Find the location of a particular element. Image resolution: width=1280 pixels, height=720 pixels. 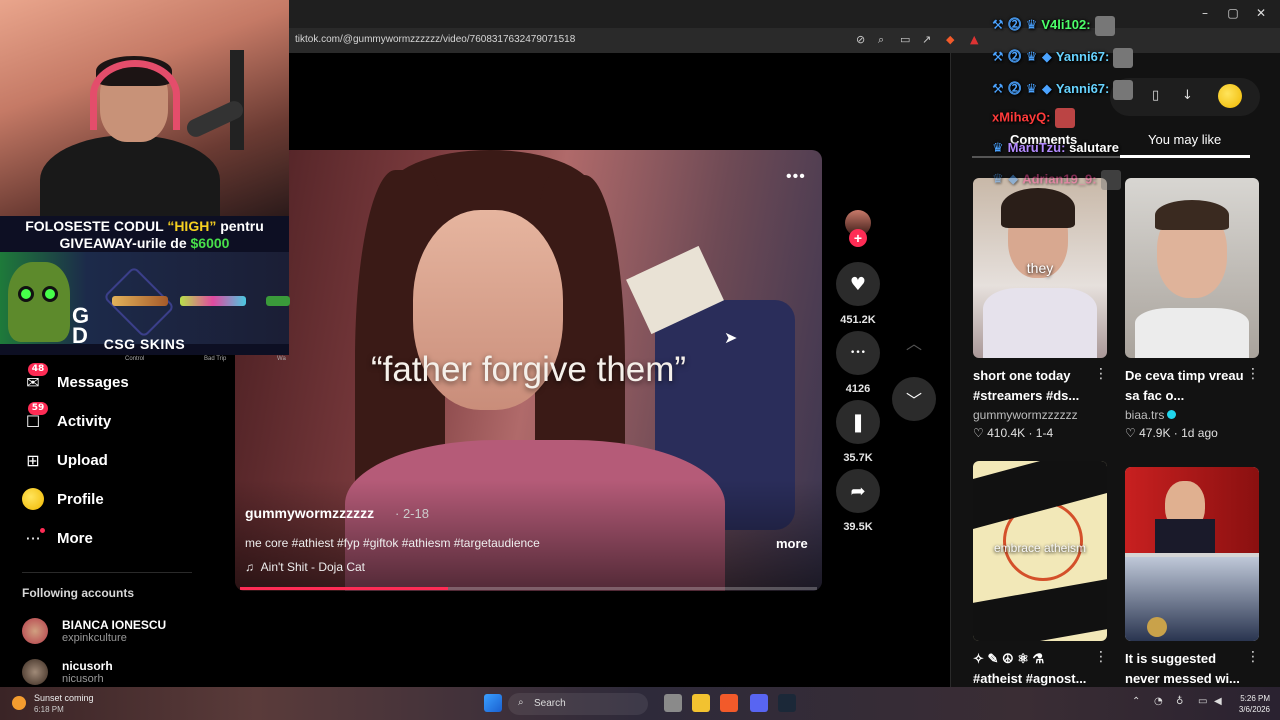

brave-shield-icon: ◆ is located at coordinates (950, 39).